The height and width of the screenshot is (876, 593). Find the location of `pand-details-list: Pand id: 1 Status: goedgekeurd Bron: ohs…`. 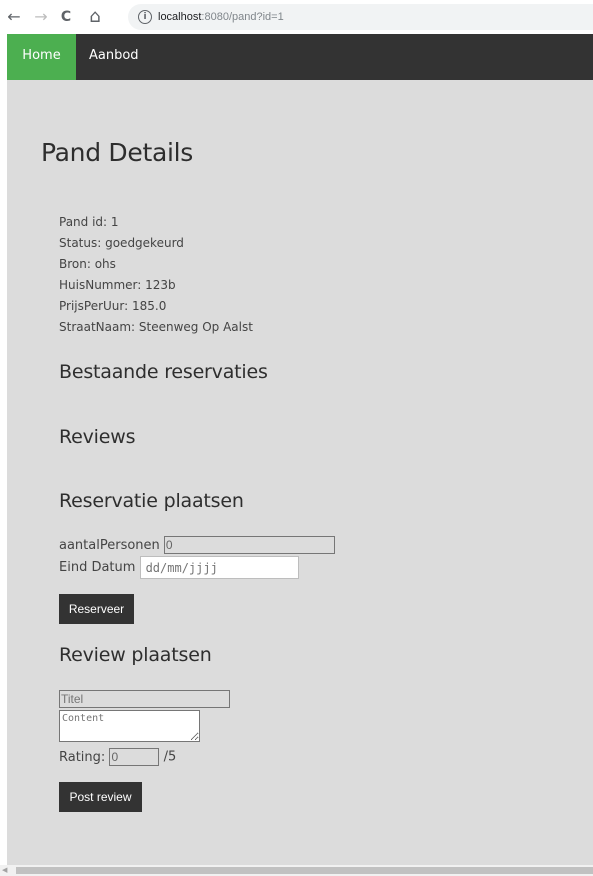

pand-details-list: Pand id: 1 Status: goedgekeurd Bron: ohs… is located at coordinates (156, 275).